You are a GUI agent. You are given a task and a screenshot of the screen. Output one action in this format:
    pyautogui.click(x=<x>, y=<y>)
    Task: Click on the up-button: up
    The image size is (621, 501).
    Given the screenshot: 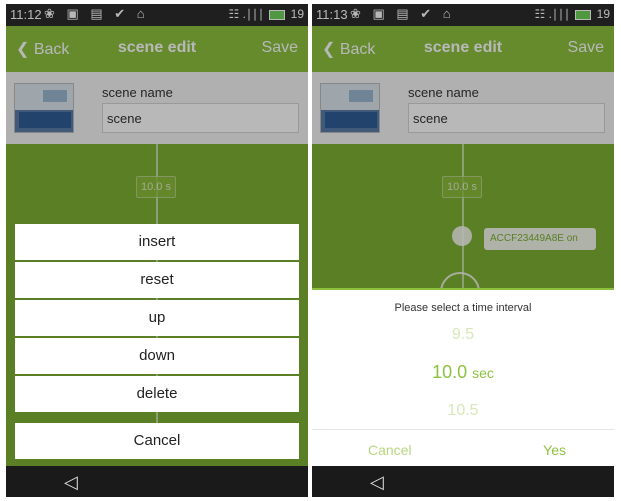 What is the action you would take?
    pyautogui.click(x=157, y=318)
    